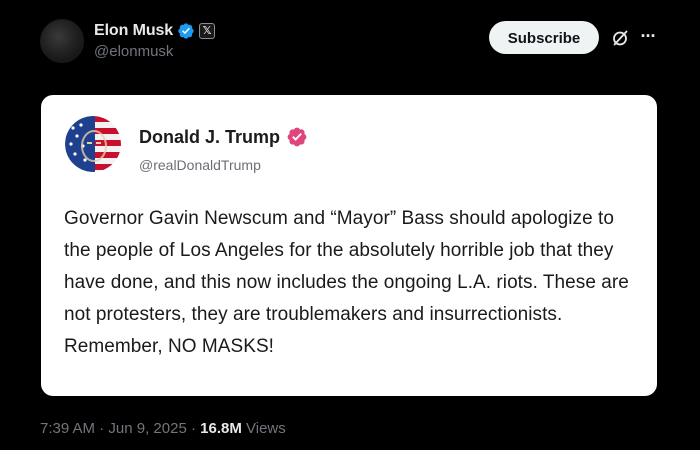 This screenshot has height=450, width=700. I want to click on views-label: Views, so click(266, 428).